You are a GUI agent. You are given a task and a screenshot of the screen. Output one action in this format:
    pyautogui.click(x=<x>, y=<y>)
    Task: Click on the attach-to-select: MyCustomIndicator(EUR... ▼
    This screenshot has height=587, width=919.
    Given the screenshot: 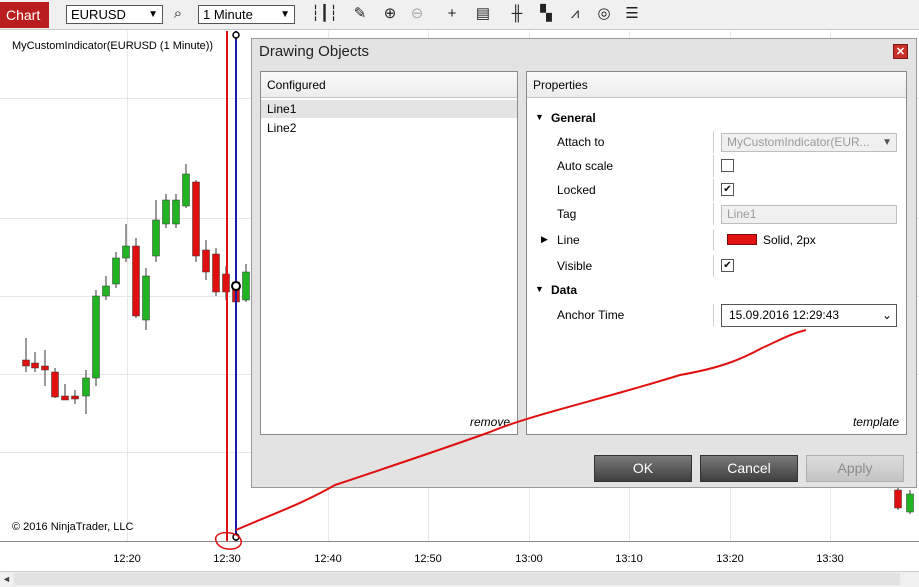 What is the action you would take?
    pyautogui.click(x=809, y=142)
    